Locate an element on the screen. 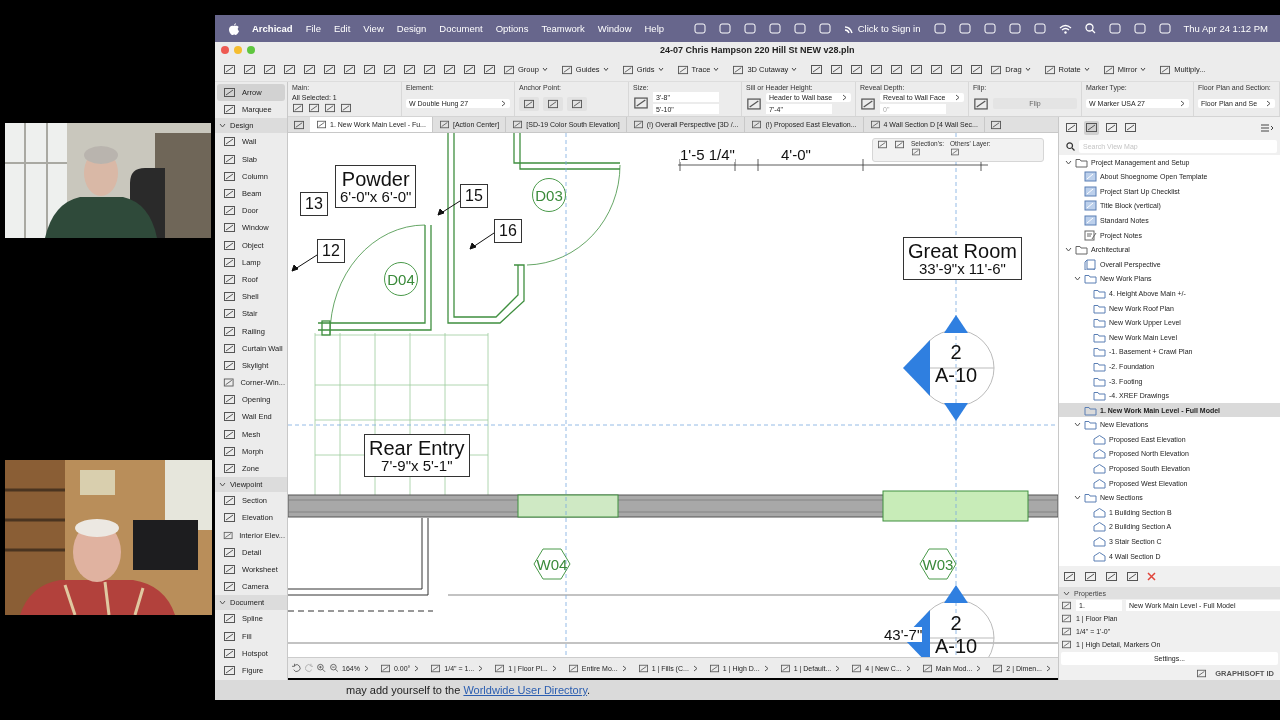  zoom-out-icon is located at coordinates (333, 668).